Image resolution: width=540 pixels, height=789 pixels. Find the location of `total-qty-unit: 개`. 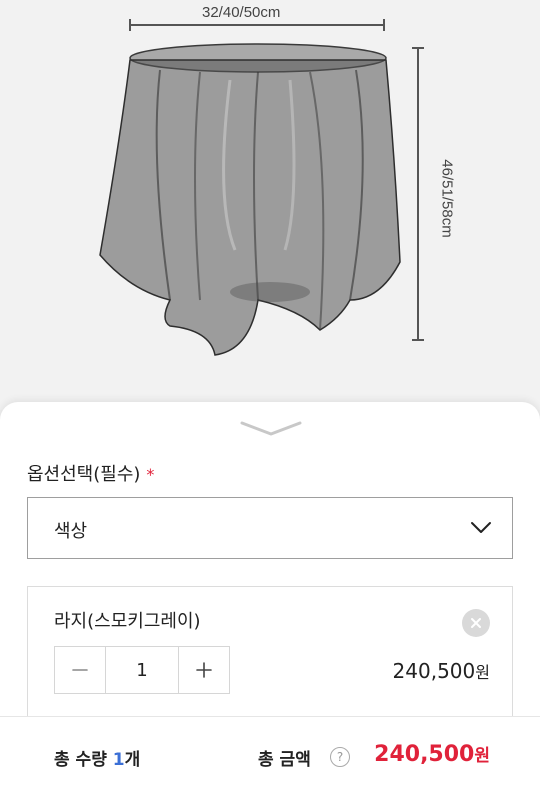

total-qty-unit: 개 is located at coordinates (132, 760).